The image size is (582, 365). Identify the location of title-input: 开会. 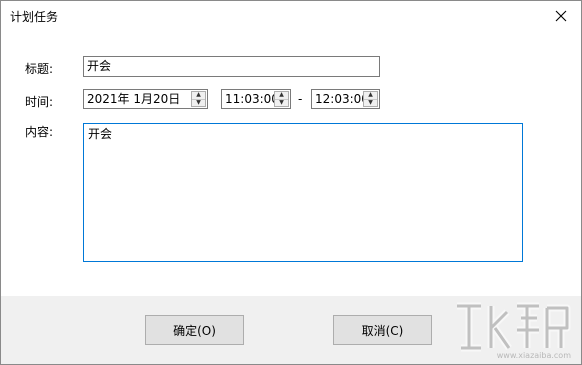
(231, 66).